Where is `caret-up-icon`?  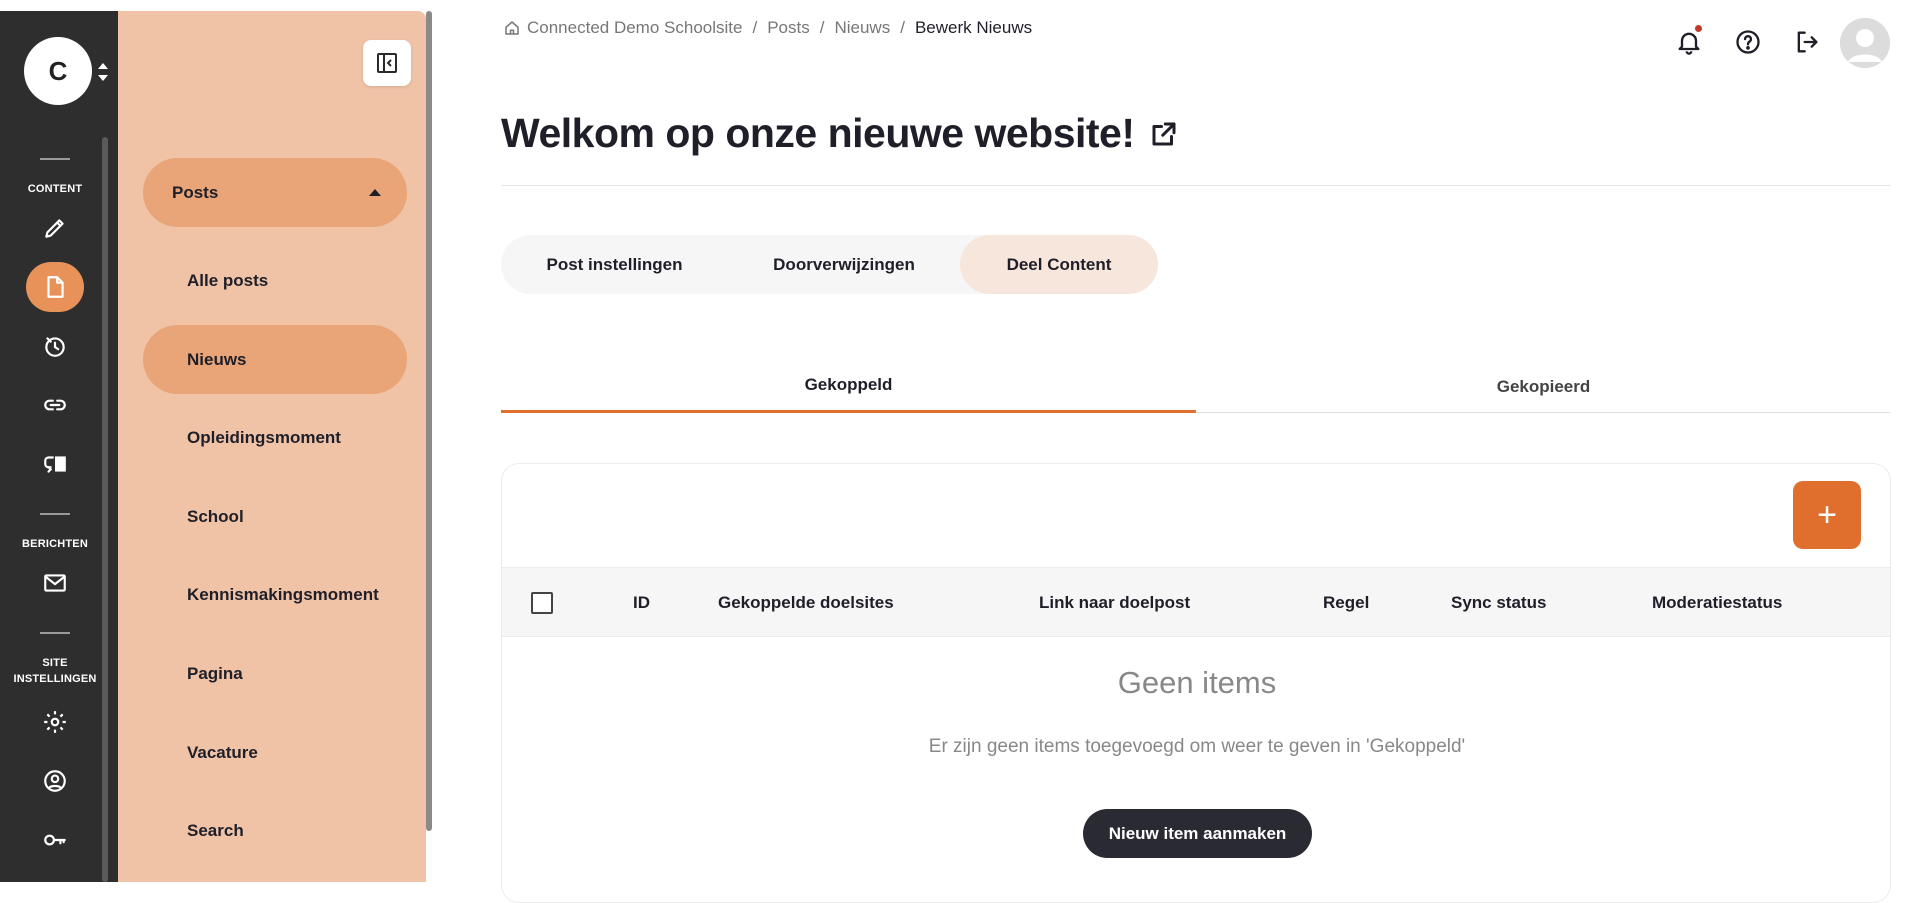
caret-up-icon is located at coordinates (375, 192).